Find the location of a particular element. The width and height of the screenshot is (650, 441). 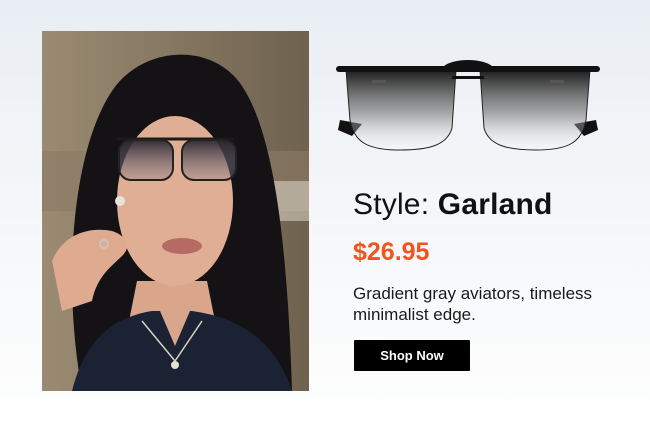

shop-now-button: Shop Now is located at coordinates (412, 355).